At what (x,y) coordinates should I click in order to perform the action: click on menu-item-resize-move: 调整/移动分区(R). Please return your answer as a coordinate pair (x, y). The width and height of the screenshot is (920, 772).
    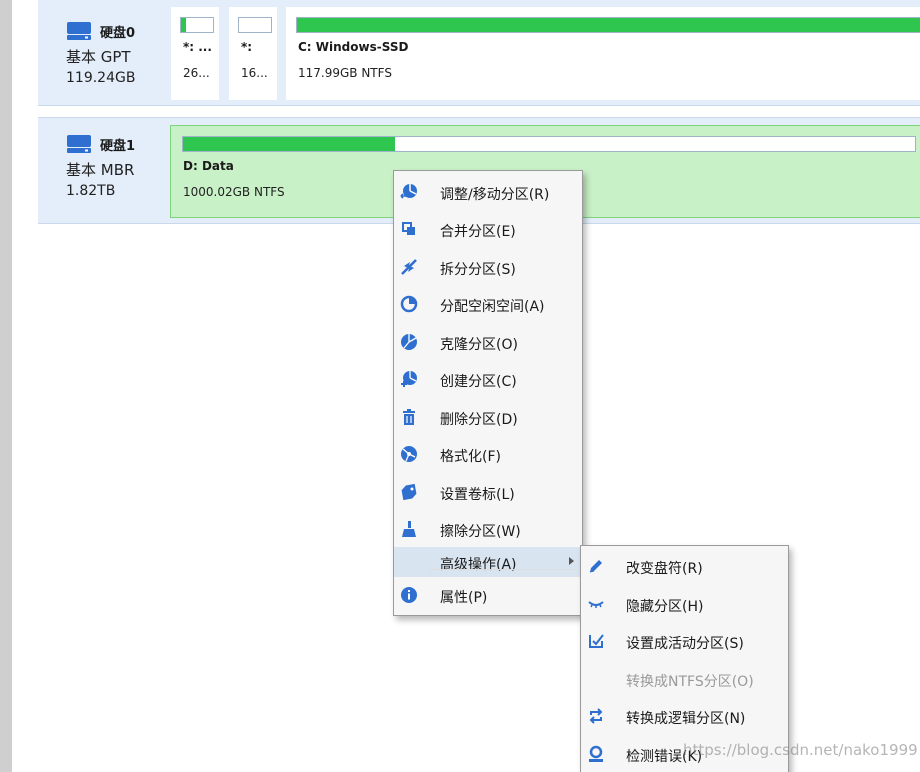
    Looking at the image, I should click on (488, 192).